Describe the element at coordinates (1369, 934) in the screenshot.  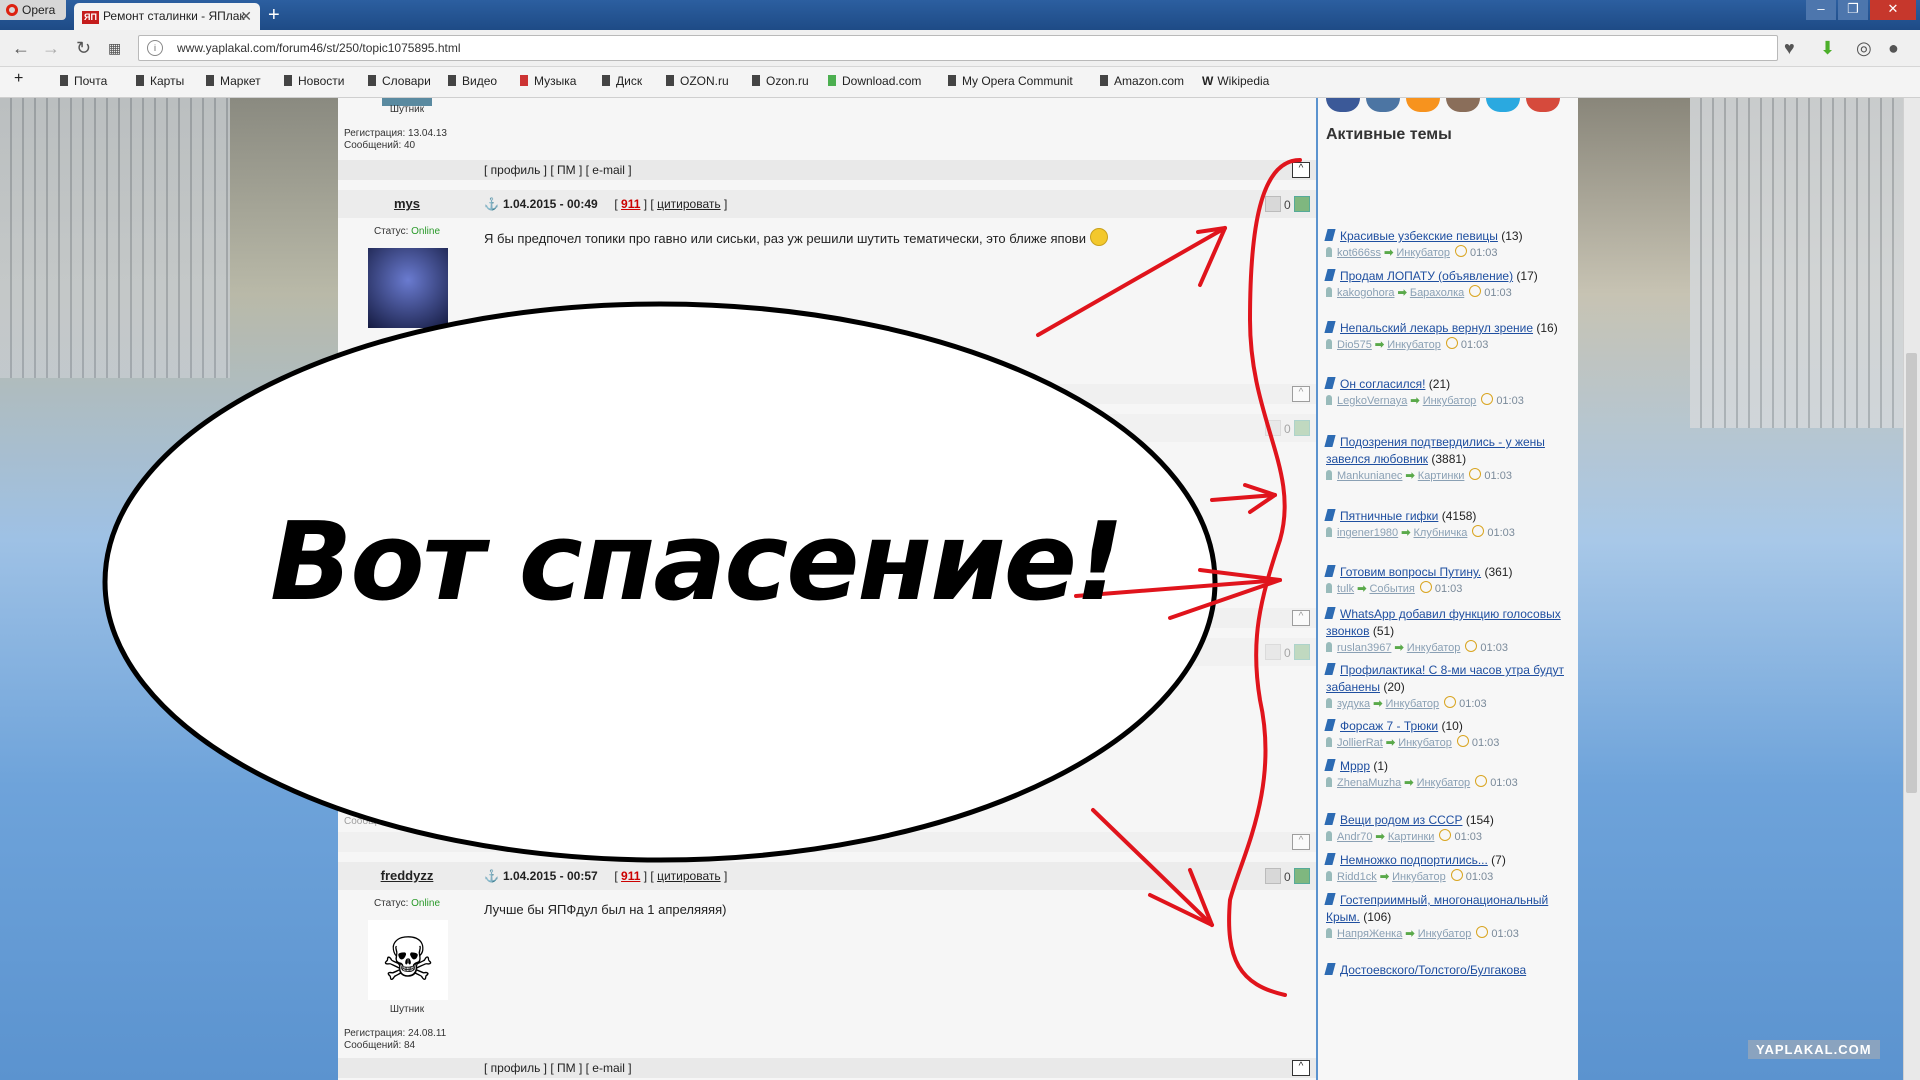
I see `topic-author: НапряЖенка` at that location.